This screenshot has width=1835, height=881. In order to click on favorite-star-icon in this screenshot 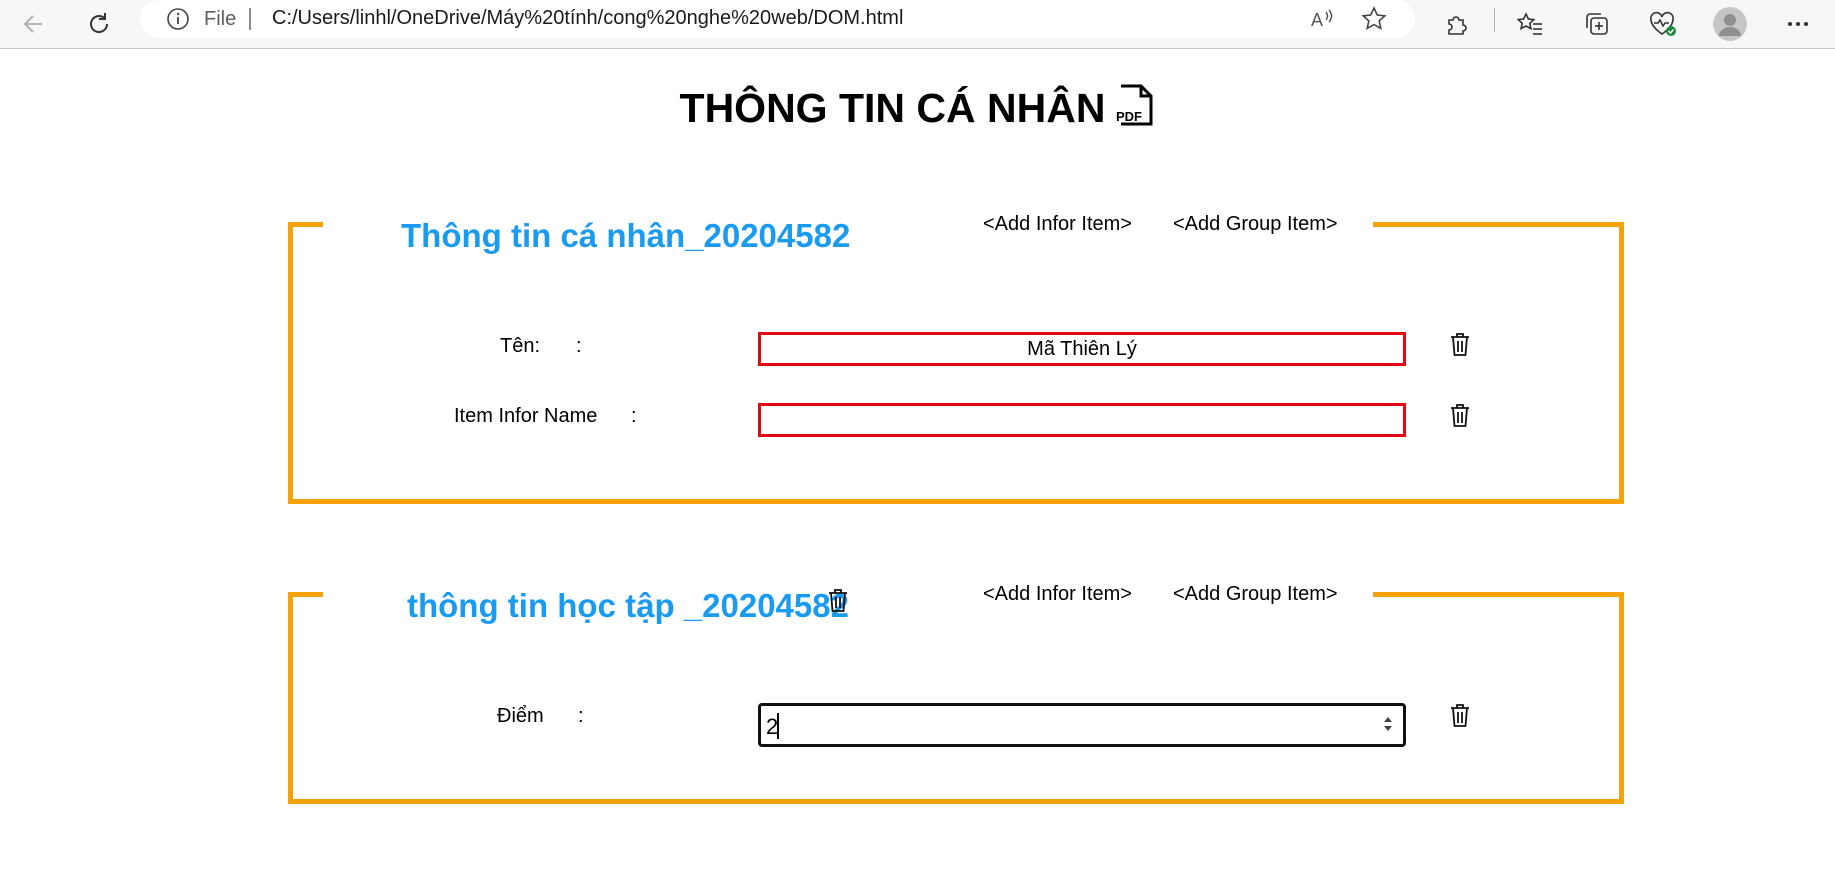, I will do `click(1374, 21)`.